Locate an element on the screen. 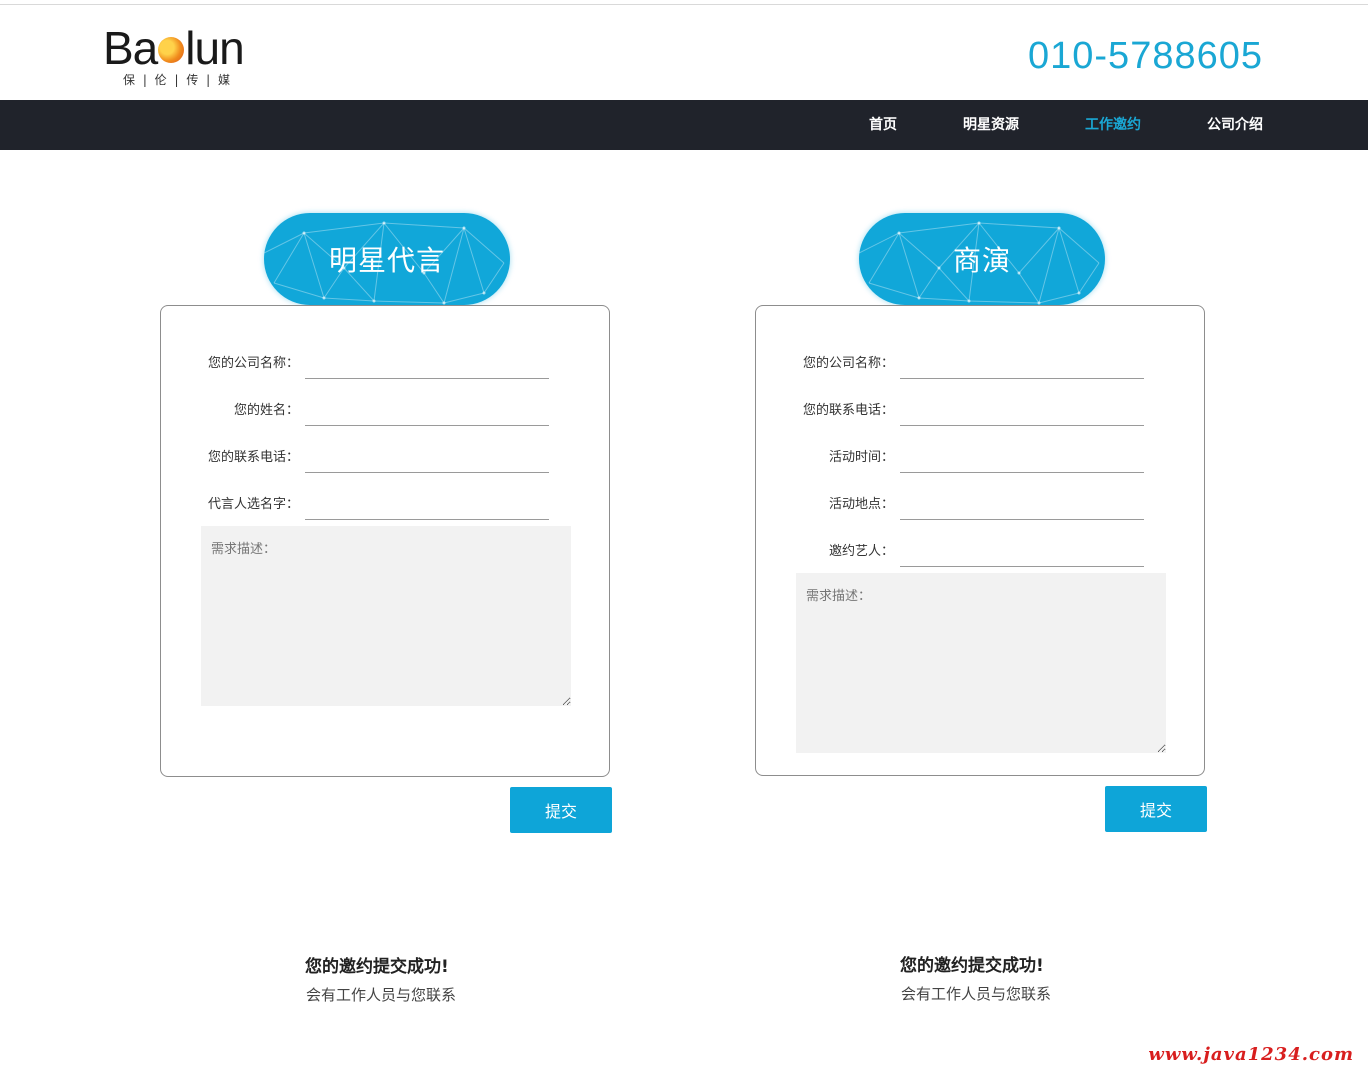  endorsement-form: 您的公司名称： 您的姓名： 您的联系电话： 代言人选名字： is located at coordinates (385, 541).